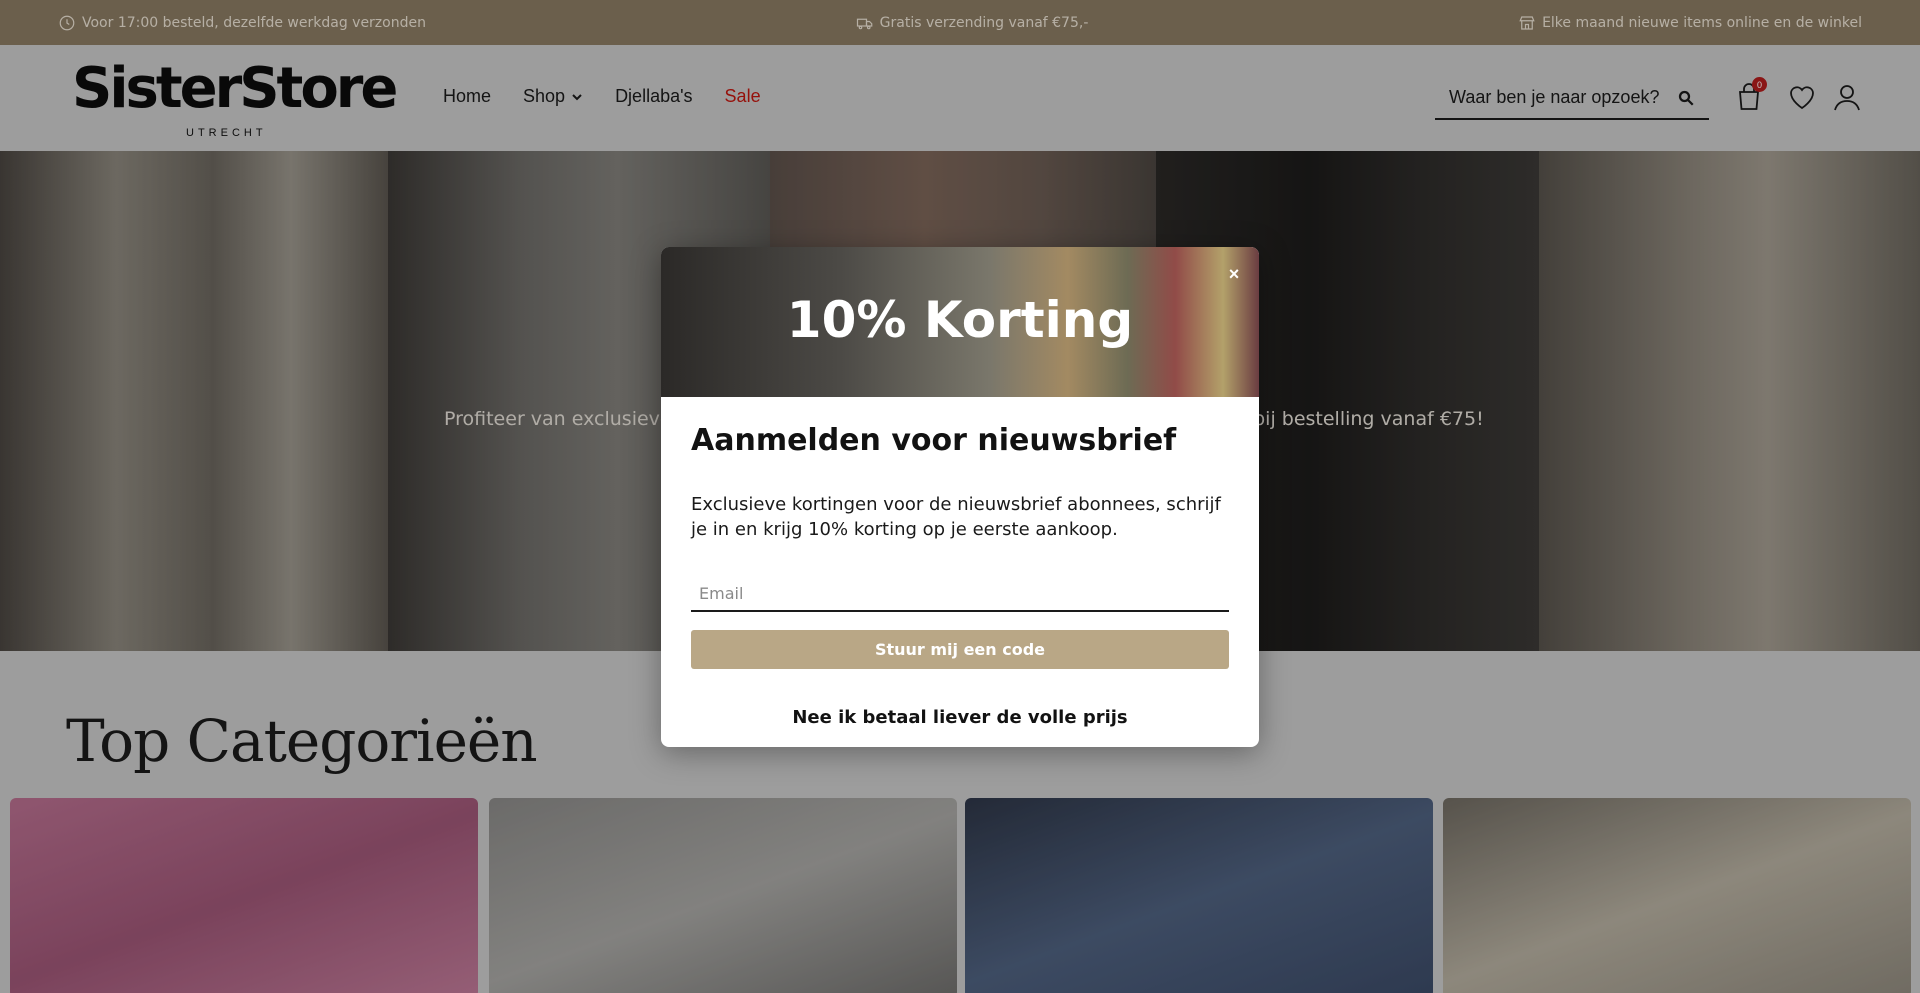  What do you see at coordinates (960, 594) in the screenshot?
I see `email-field` at bounding box center [960, 594].